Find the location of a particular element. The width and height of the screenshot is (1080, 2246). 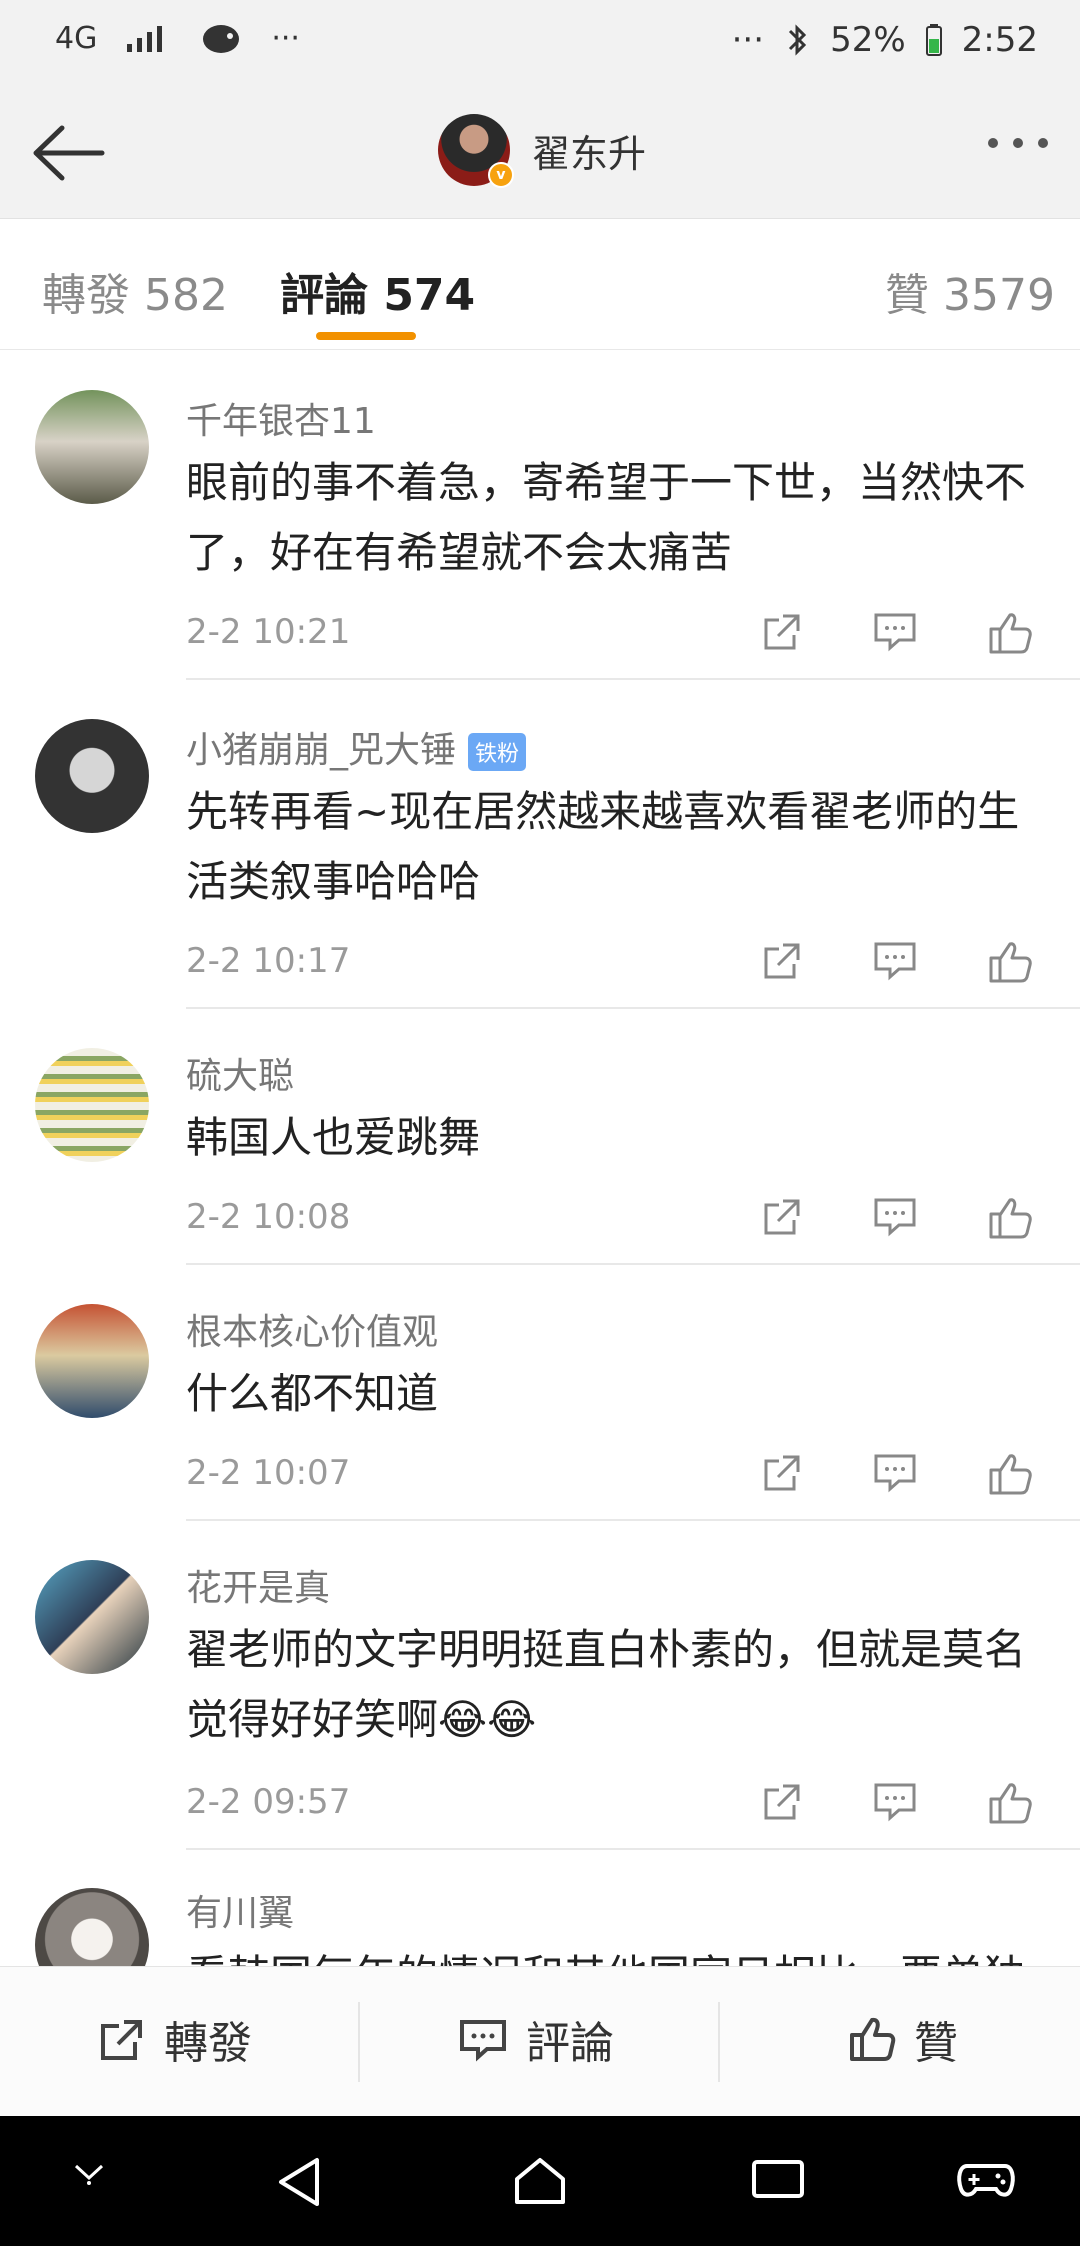

comment-text: 韩国人也爱跳舞 is located at coordinates (333, 1137).